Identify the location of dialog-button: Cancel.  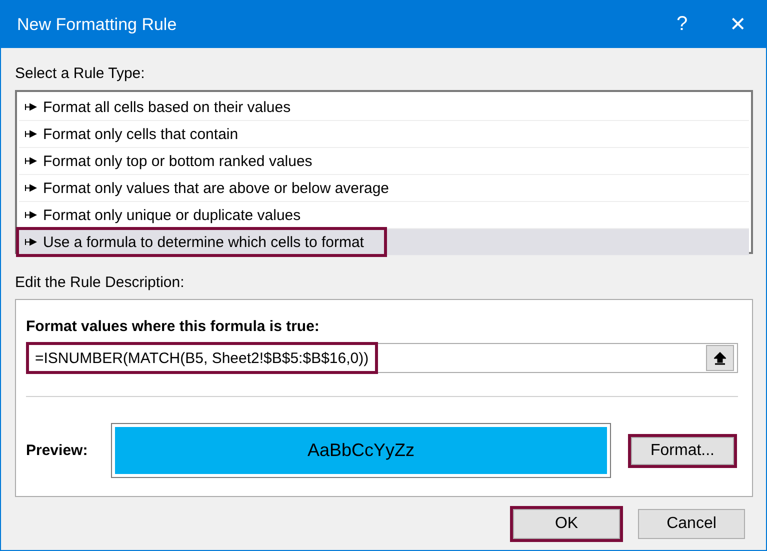
(691, 524).